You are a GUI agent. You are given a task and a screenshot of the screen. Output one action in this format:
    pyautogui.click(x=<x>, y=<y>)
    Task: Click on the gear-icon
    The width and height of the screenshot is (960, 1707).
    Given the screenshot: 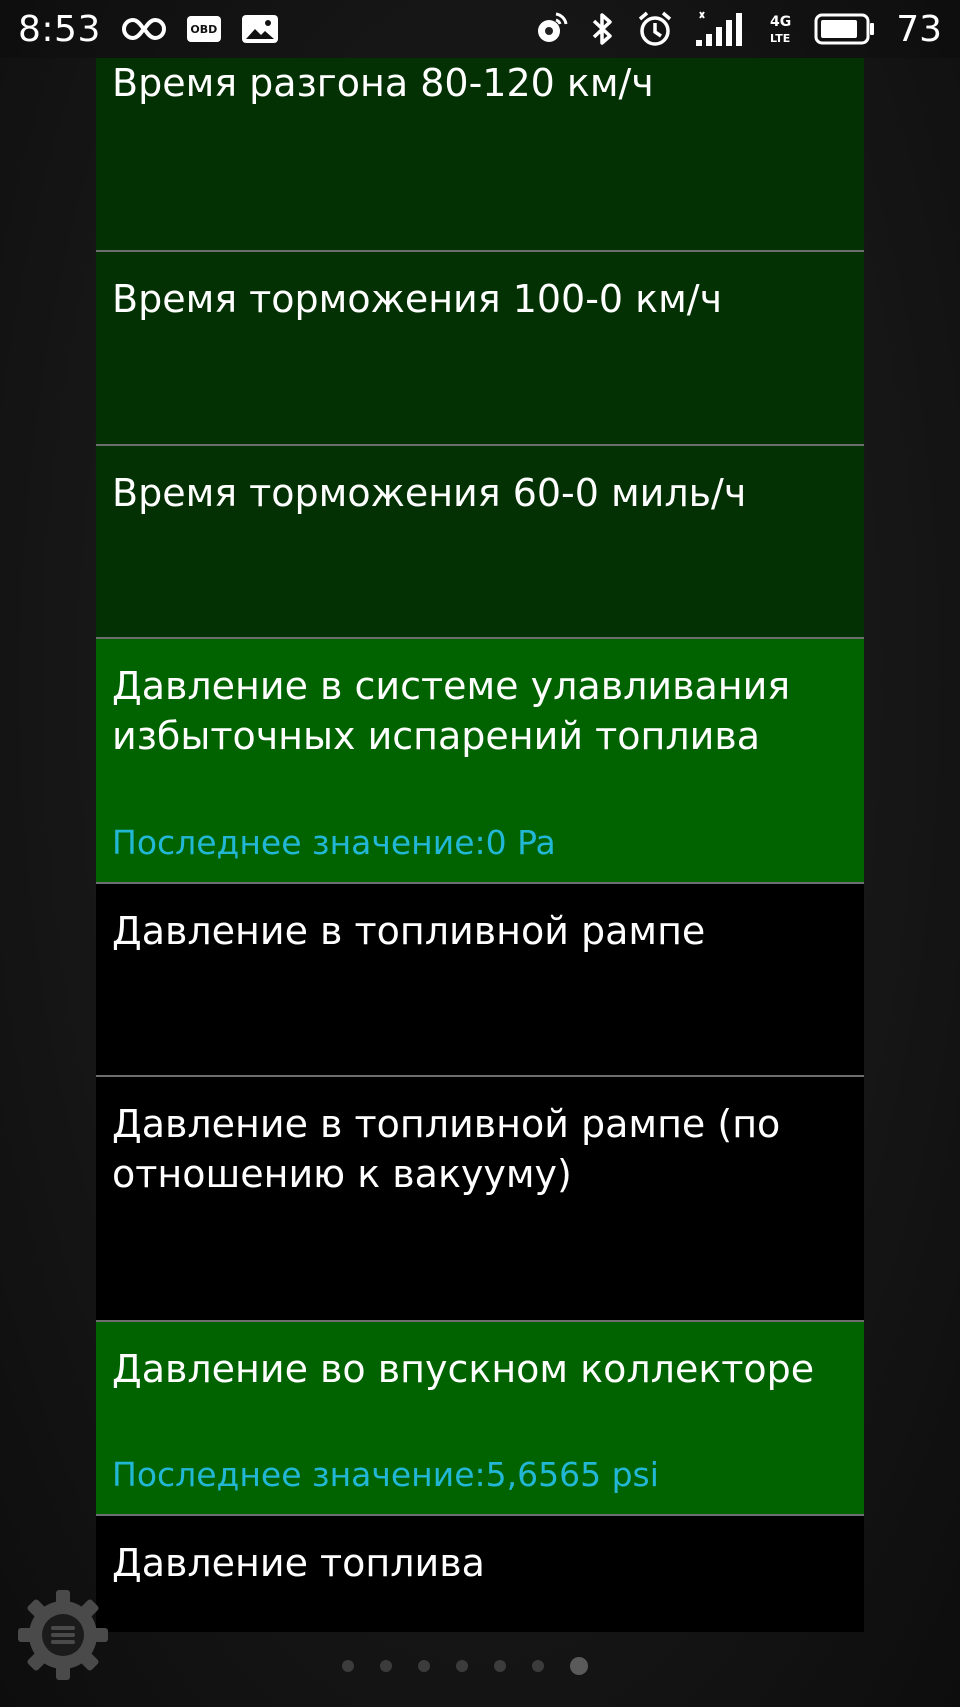 What is the action you would take?
    pyautogui.click(x=63, y=1635)
    